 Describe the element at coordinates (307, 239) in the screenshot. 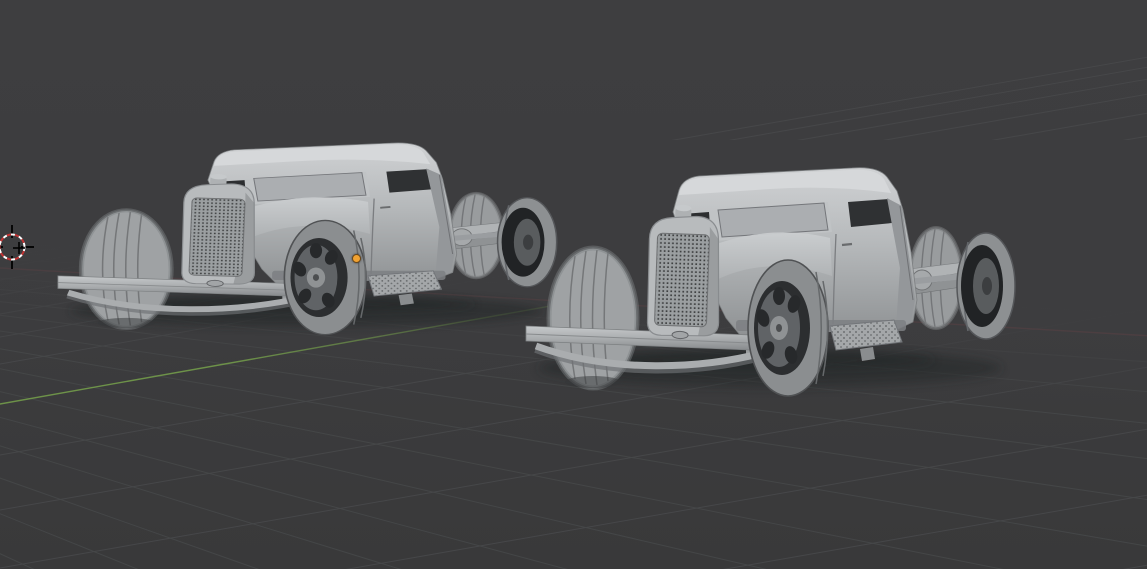

I see `hotrod-car-left` at that location.